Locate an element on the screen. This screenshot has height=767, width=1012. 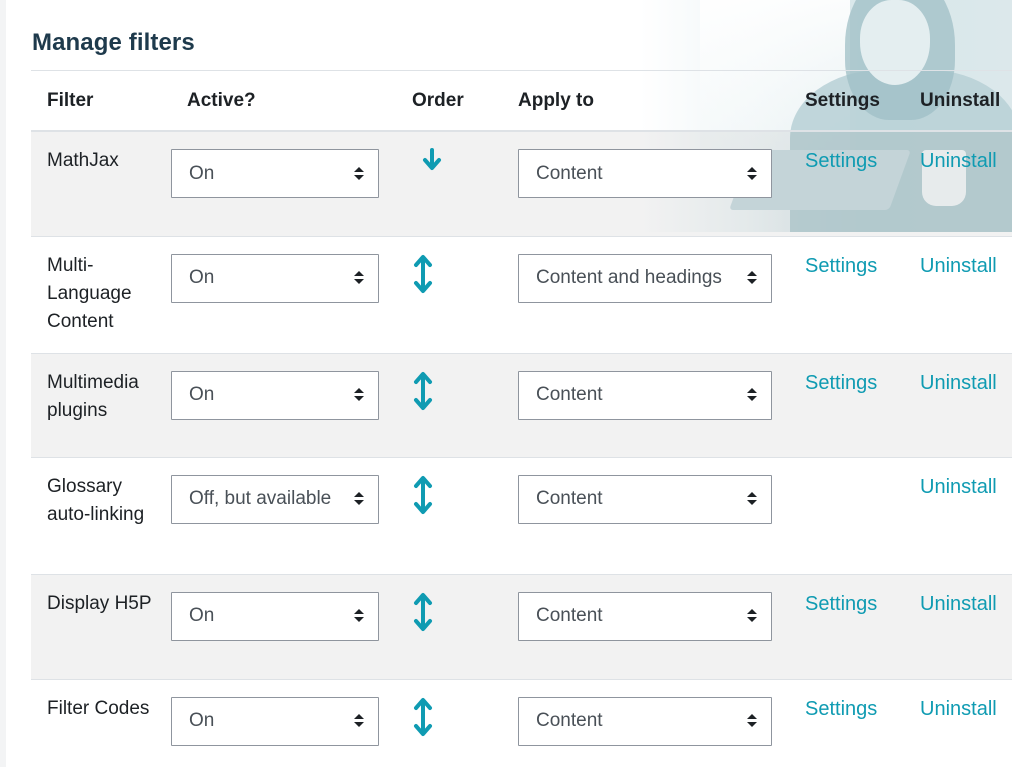
left-edge-strip is located at coordinates (3, 383).